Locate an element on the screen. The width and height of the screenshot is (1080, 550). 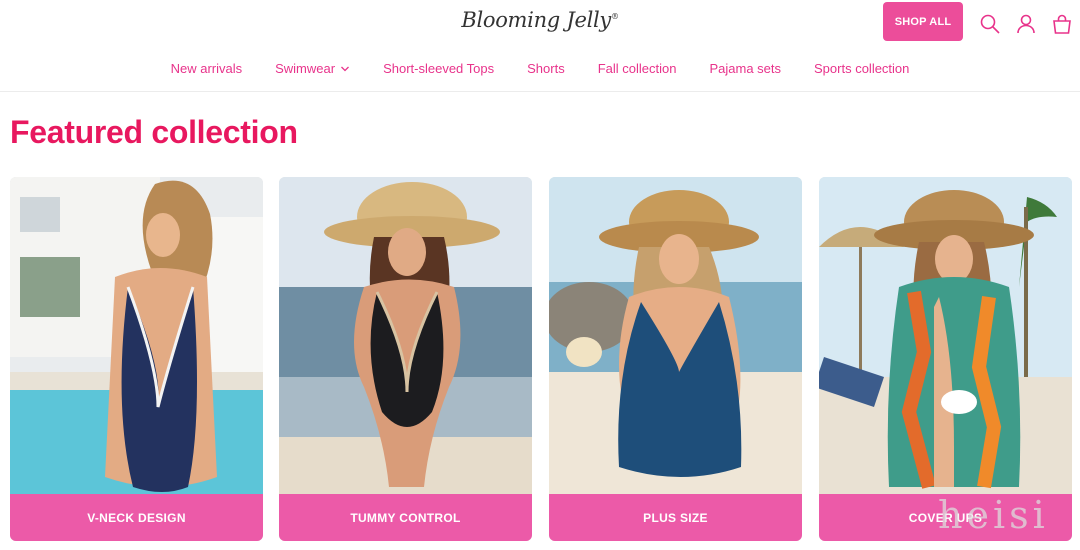
watermark-text: heisi is located at coordinates (993, 515).